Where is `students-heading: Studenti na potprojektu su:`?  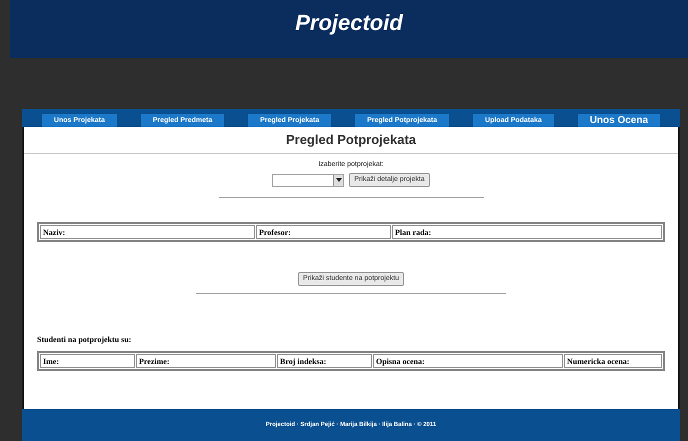
students-heading: Studenti na potprojektu su: is located at coordinates (84, 340).